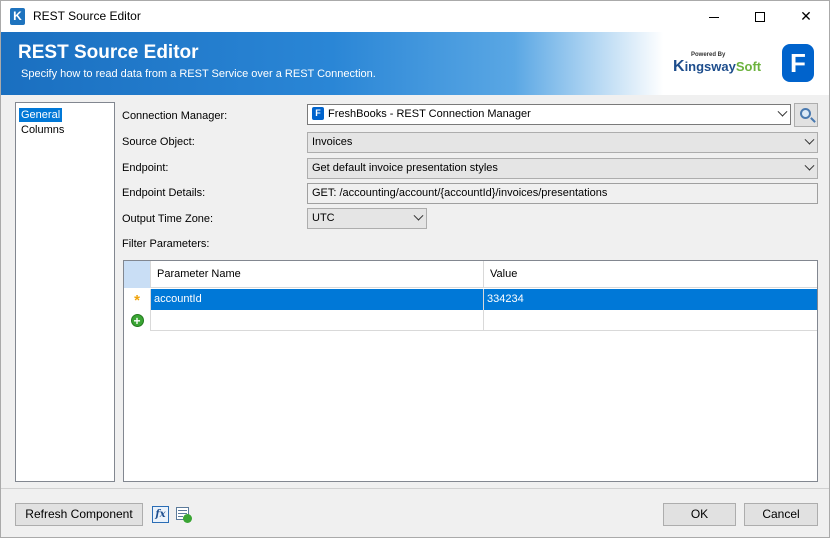 This screenshot has width=830, height=538. Describe the element at coordinates (699, 514) in the screenshot. I see `ok-button: OK` at that location.